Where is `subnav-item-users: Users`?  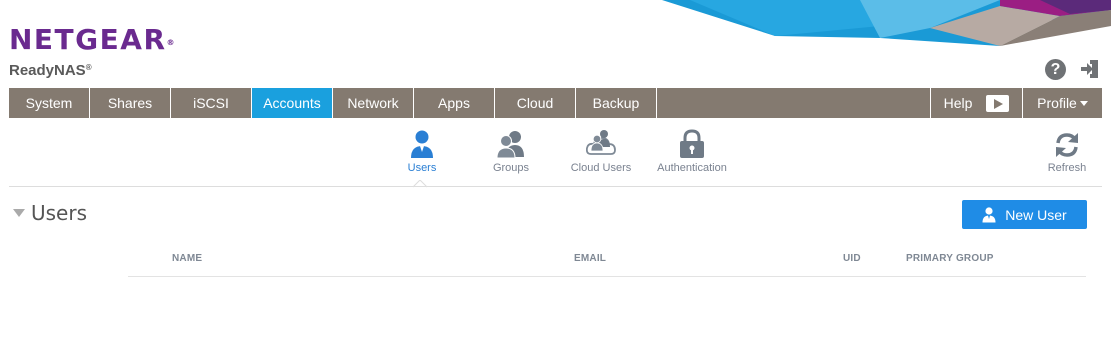 subnav-item-users: Users is located at coordinates (422, 150).